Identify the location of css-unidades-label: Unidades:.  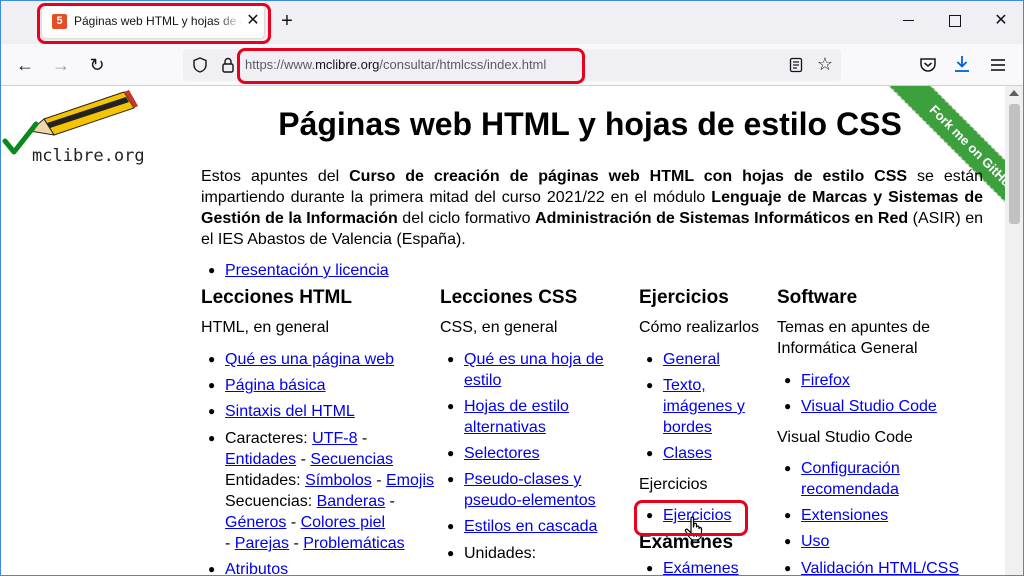
(500, 553).